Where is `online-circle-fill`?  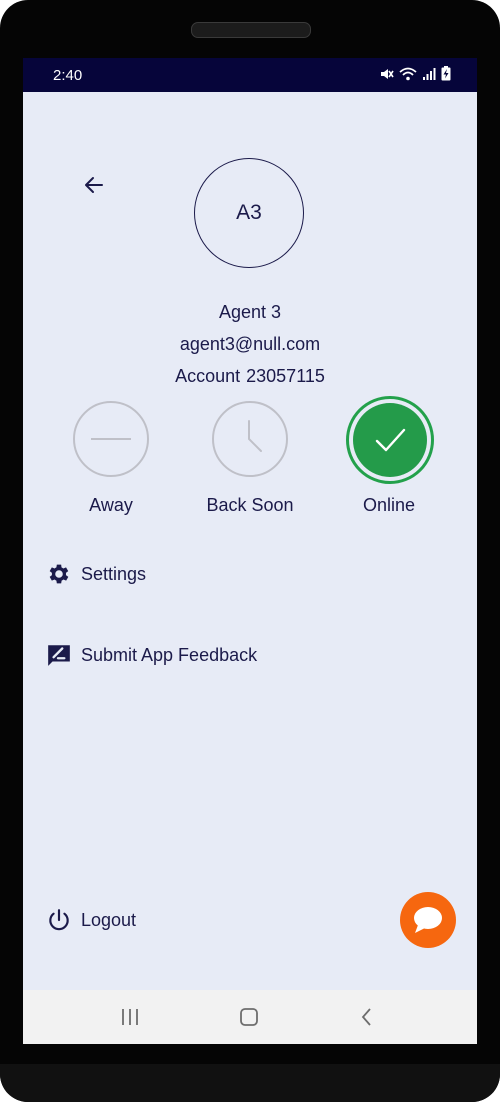 online-circle-fill is located at coordinates (390, 440).